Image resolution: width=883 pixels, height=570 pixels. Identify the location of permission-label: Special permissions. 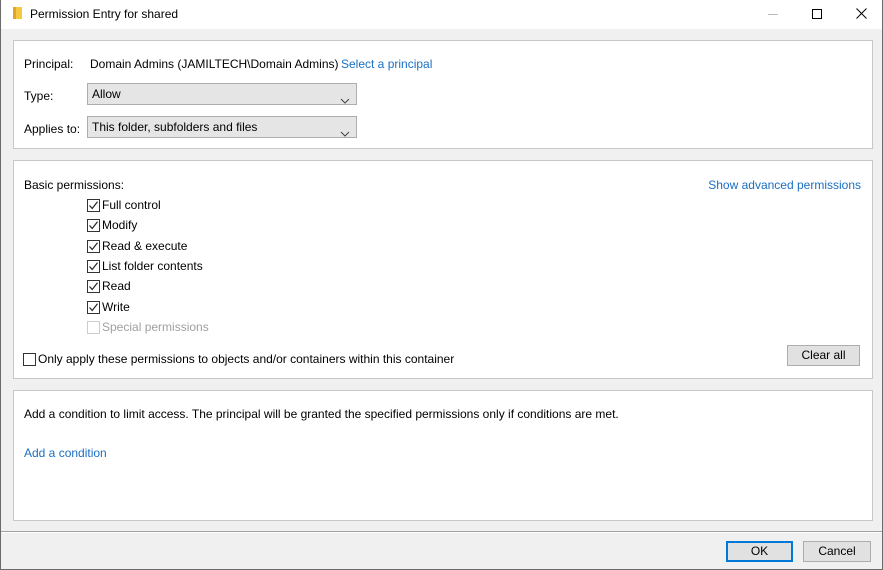
(155, 327).